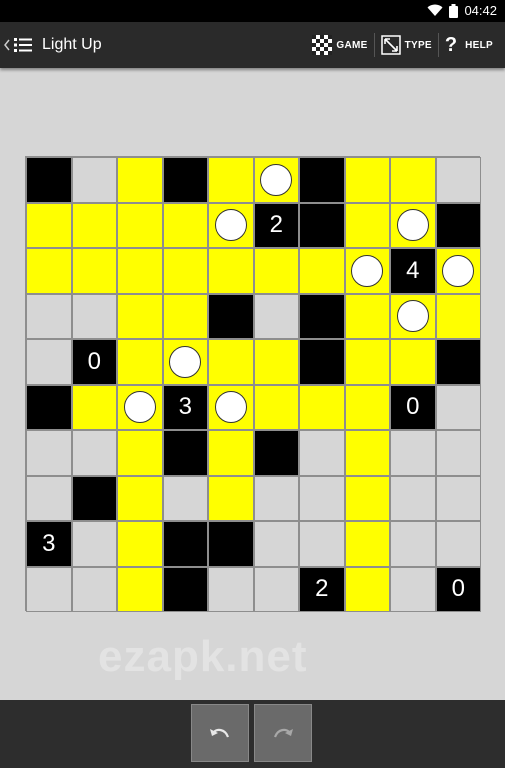 This screenshot has height=768, width=505. What do you see at coordinates (185, 407) in the screenshot?
I see `wall-cell: 3` at bounding box center [185, 407].